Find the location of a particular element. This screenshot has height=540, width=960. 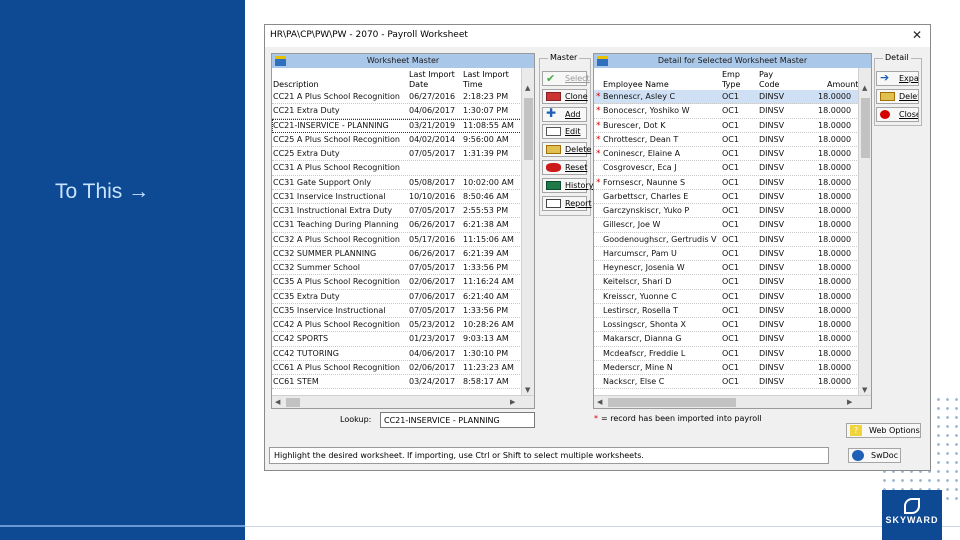

delete-all-button: Delete All is located at coordinates (897, 96).